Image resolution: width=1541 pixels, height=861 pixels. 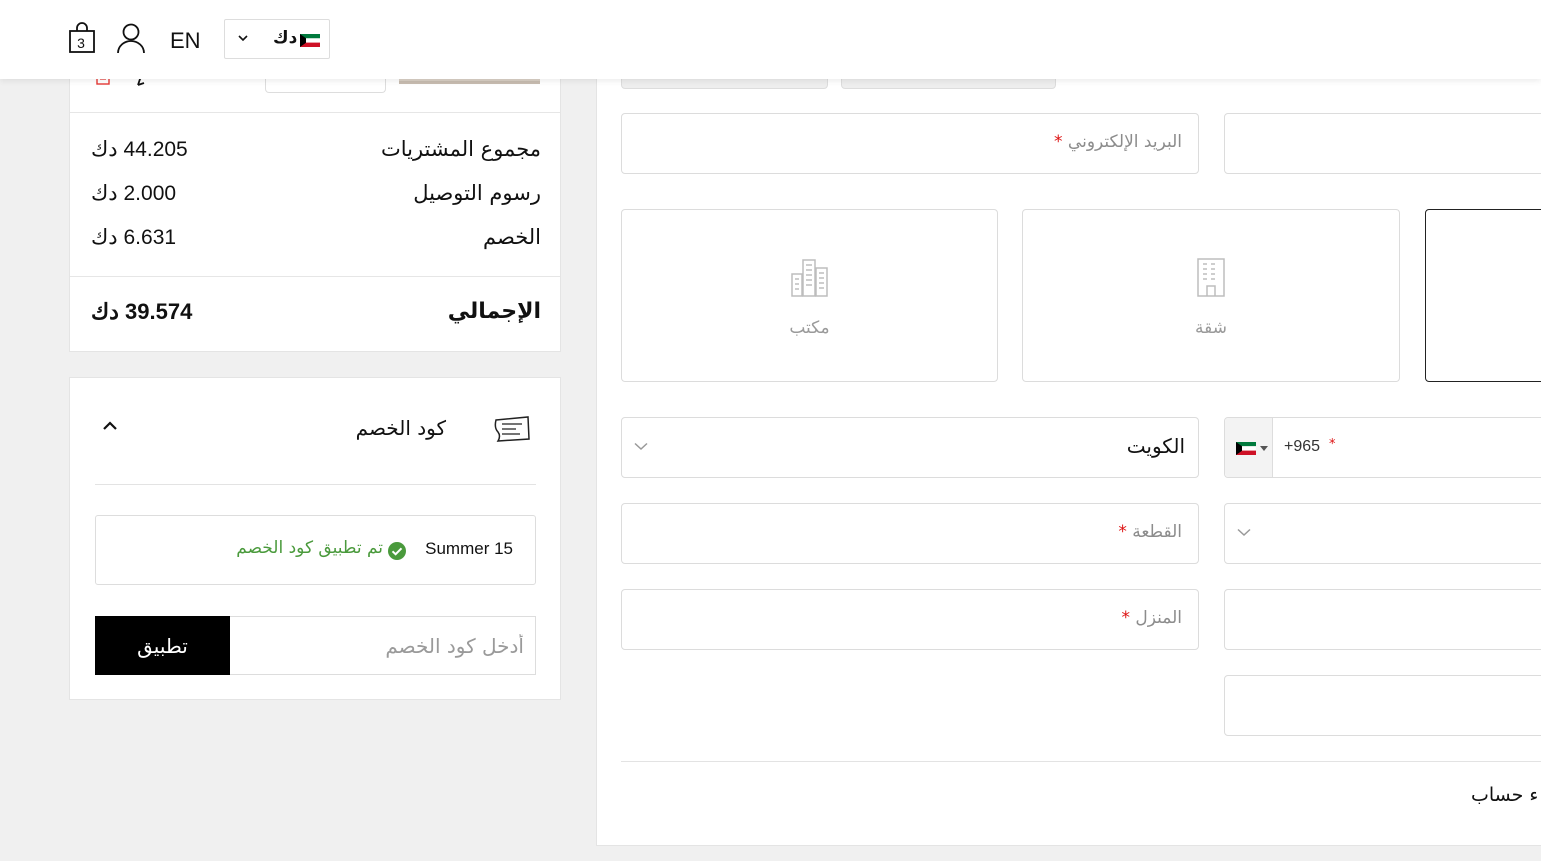 What do you see at coordinates (1264, 448) in the screenshot?
I see `caret-down-icon` at bounding box center [1264, 448].